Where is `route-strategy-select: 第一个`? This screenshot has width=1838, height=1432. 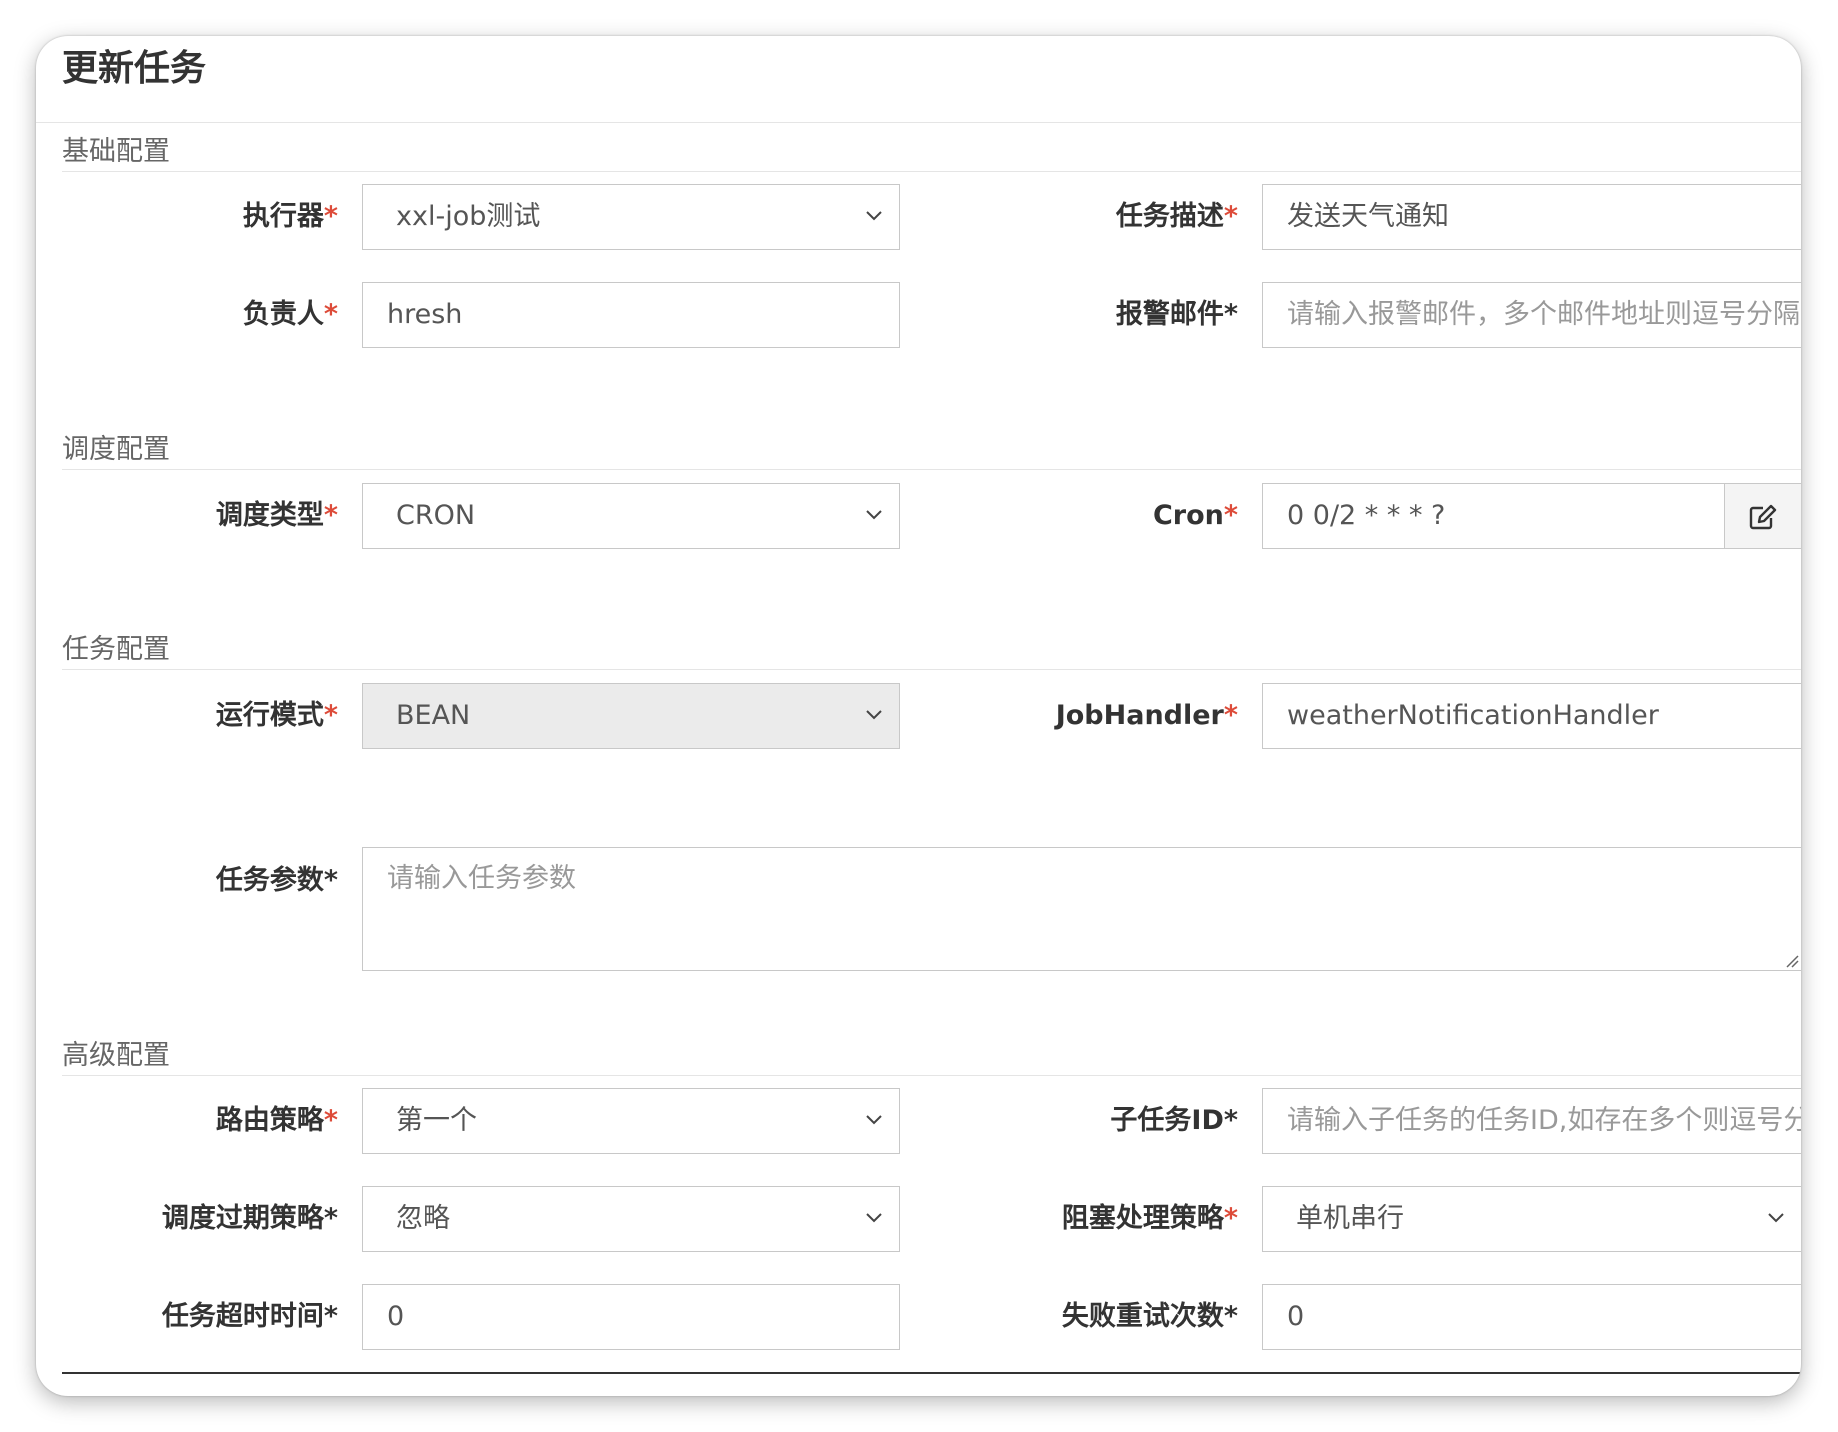 route-strategy-select: 第一个 is located at coordinates (631, 1121).